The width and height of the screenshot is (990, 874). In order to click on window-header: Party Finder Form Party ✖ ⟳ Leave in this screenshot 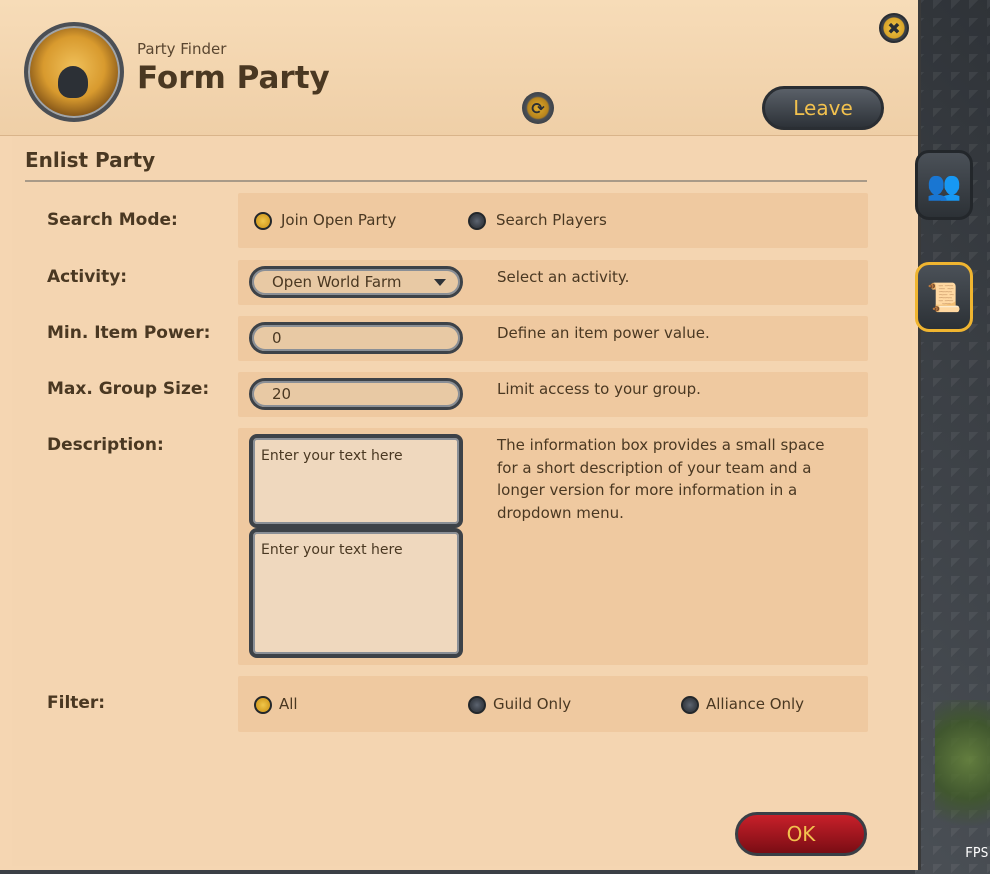, I will do `click(459, 68)`.